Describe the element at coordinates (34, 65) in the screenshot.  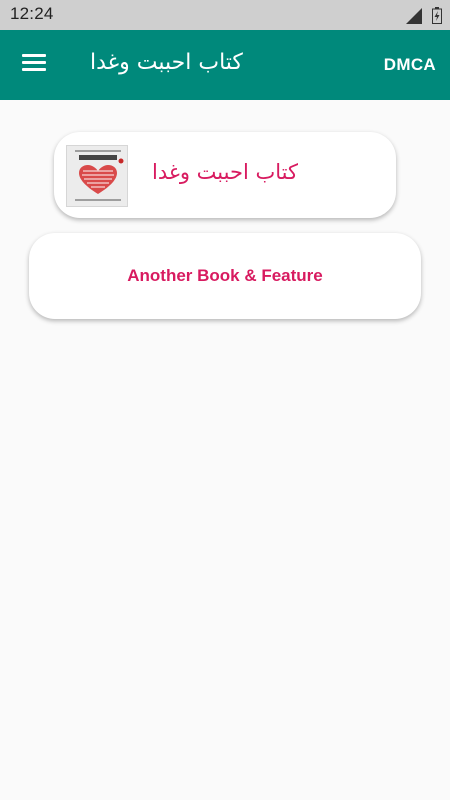
I see `hamburger-menu-icon` at that location.